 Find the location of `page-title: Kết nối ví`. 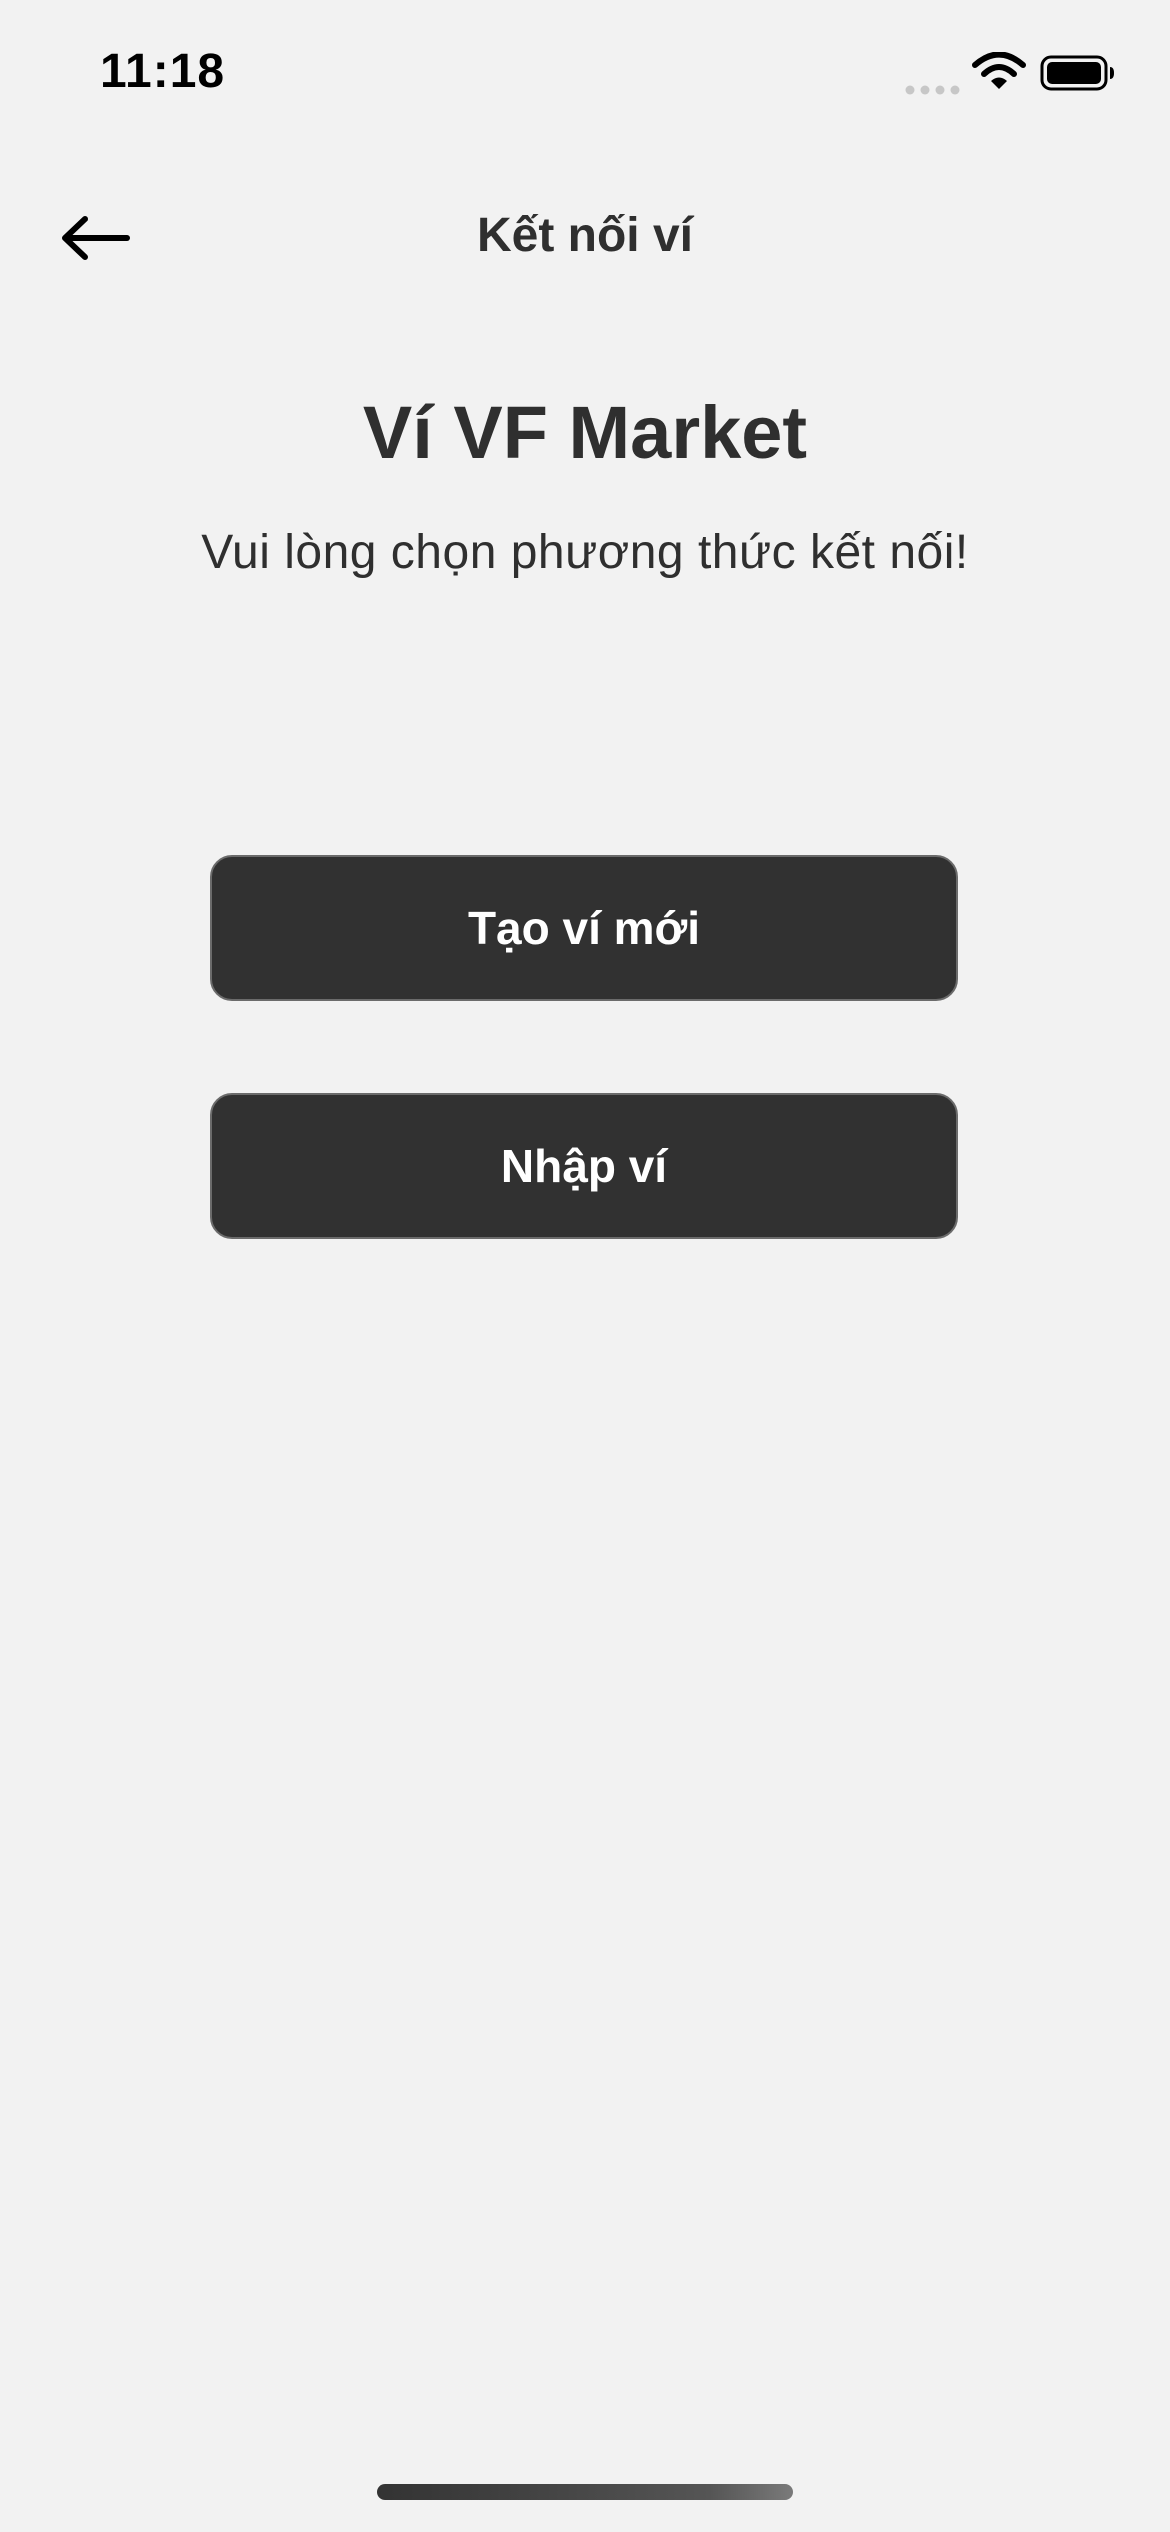

page-title: Kết nối ví is located at coordinates (585, 235).